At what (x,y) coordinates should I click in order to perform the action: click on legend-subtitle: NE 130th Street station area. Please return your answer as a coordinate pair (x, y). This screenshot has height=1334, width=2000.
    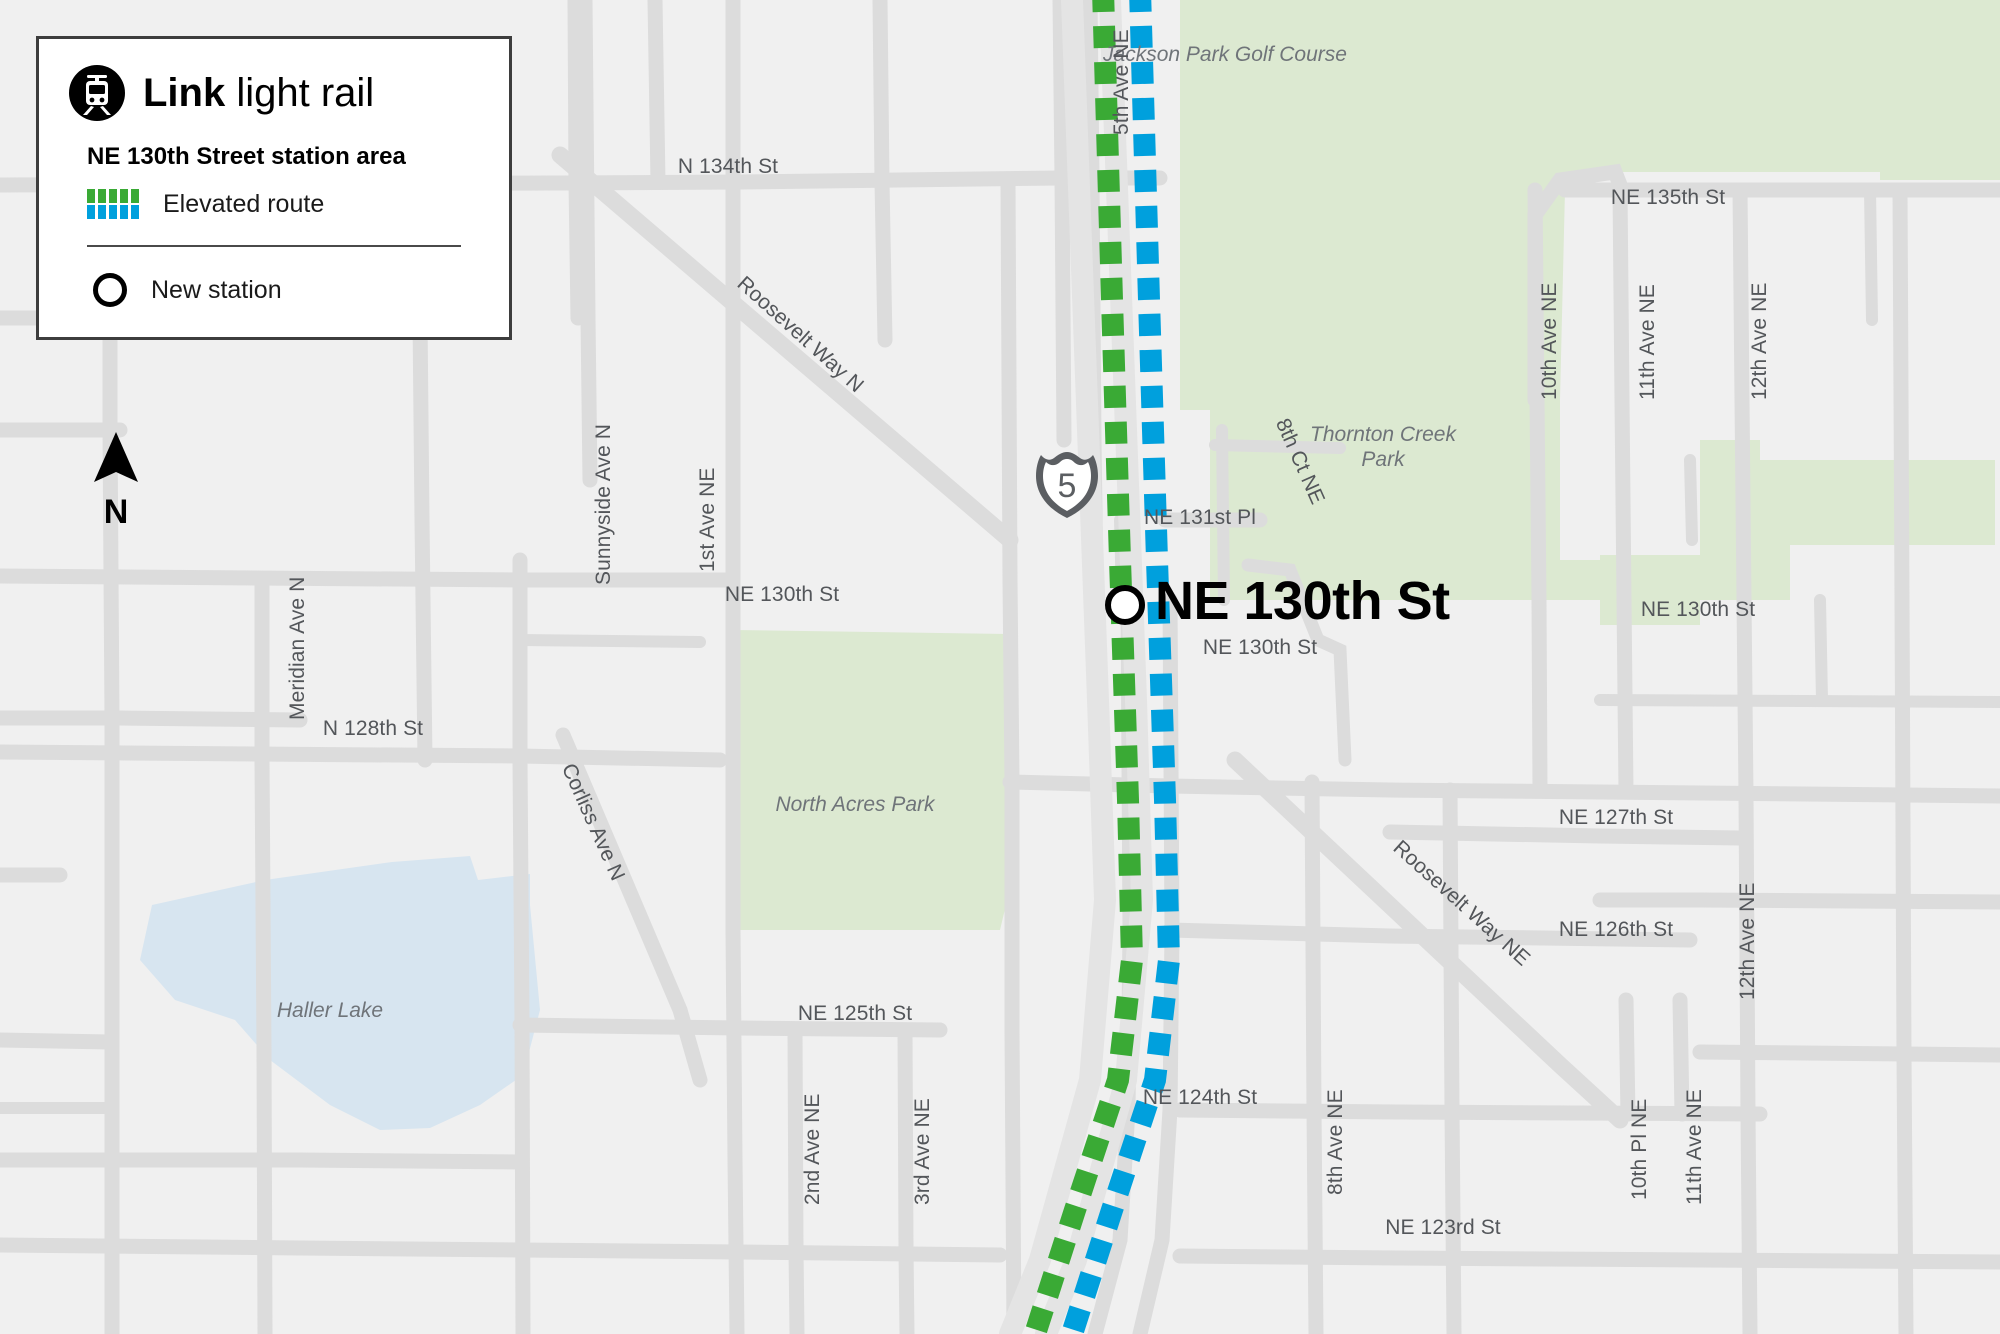
    Looking at the image, I should click on (246, 156).